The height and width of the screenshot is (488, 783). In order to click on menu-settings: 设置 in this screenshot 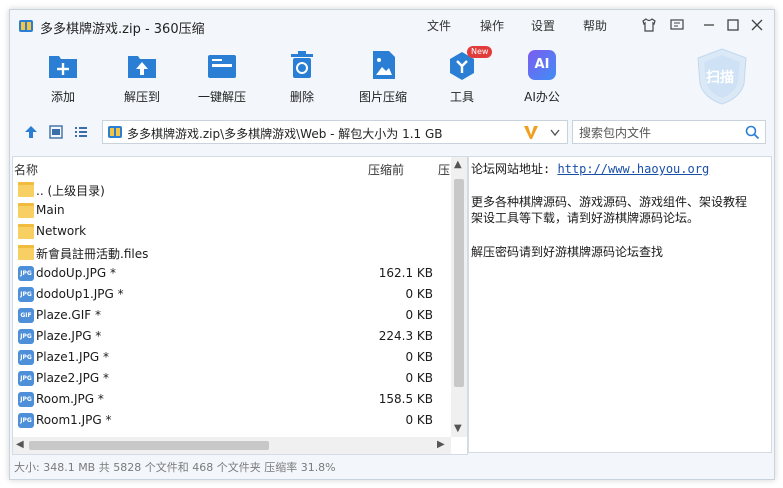, I will do `click(543, 25)`.